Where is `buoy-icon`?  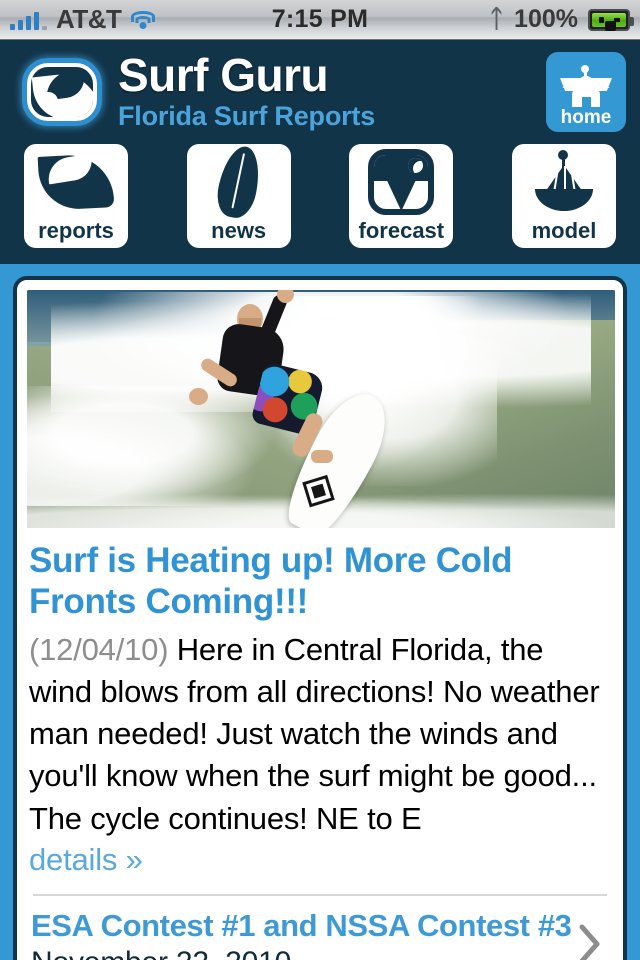 buoy-icon is located at coordinates (564, 182).